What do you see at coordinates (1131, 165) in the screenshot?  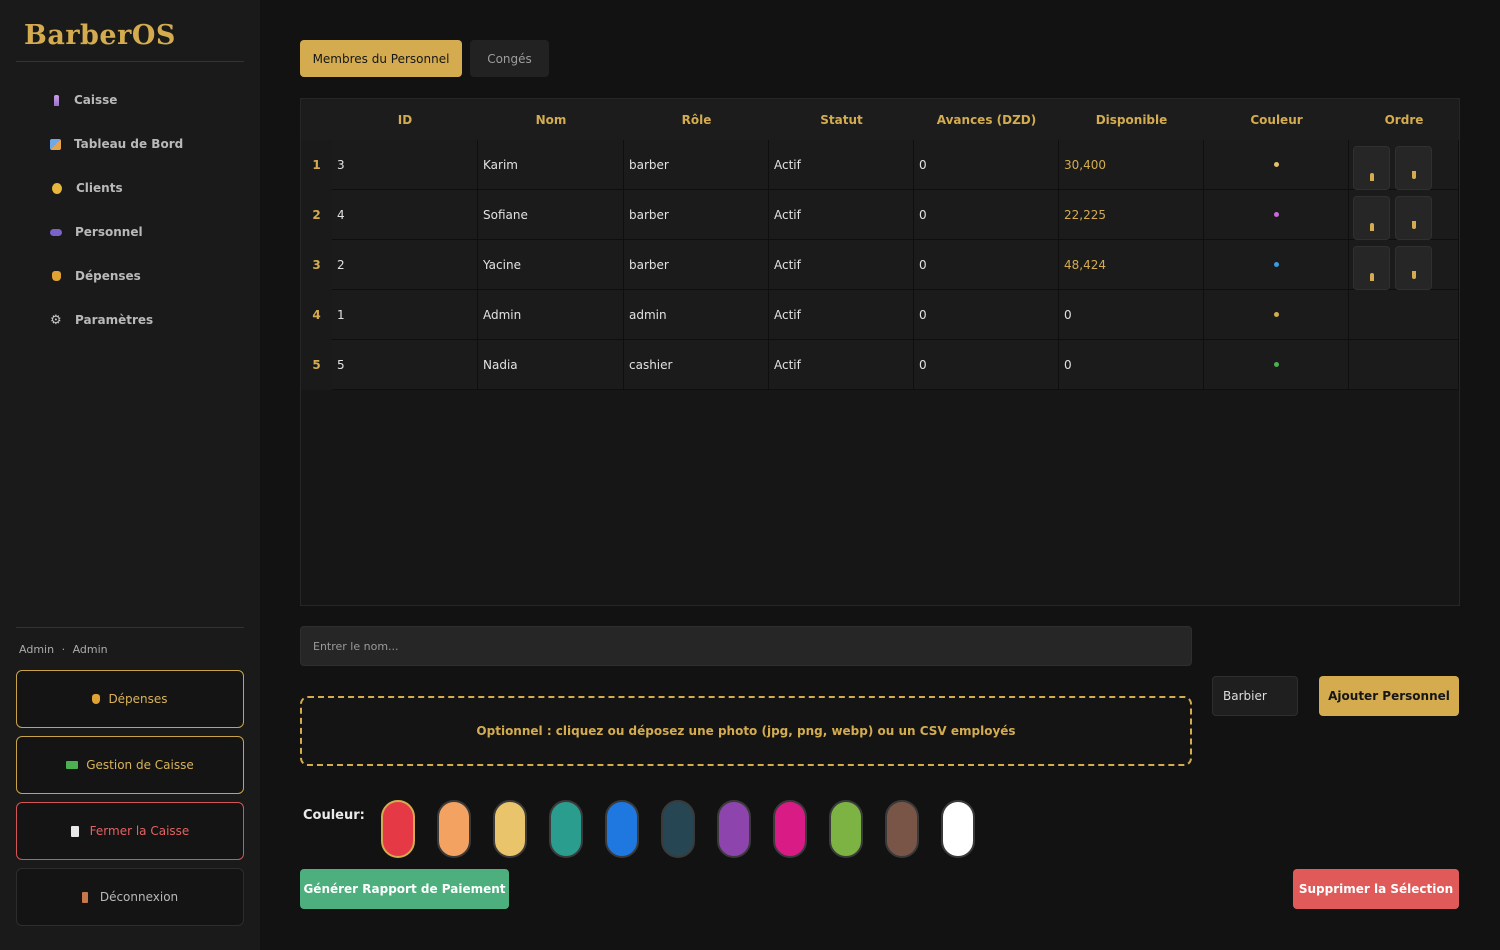 I see `cell-disponible: 30,400` at bounding box center [1131, 165].